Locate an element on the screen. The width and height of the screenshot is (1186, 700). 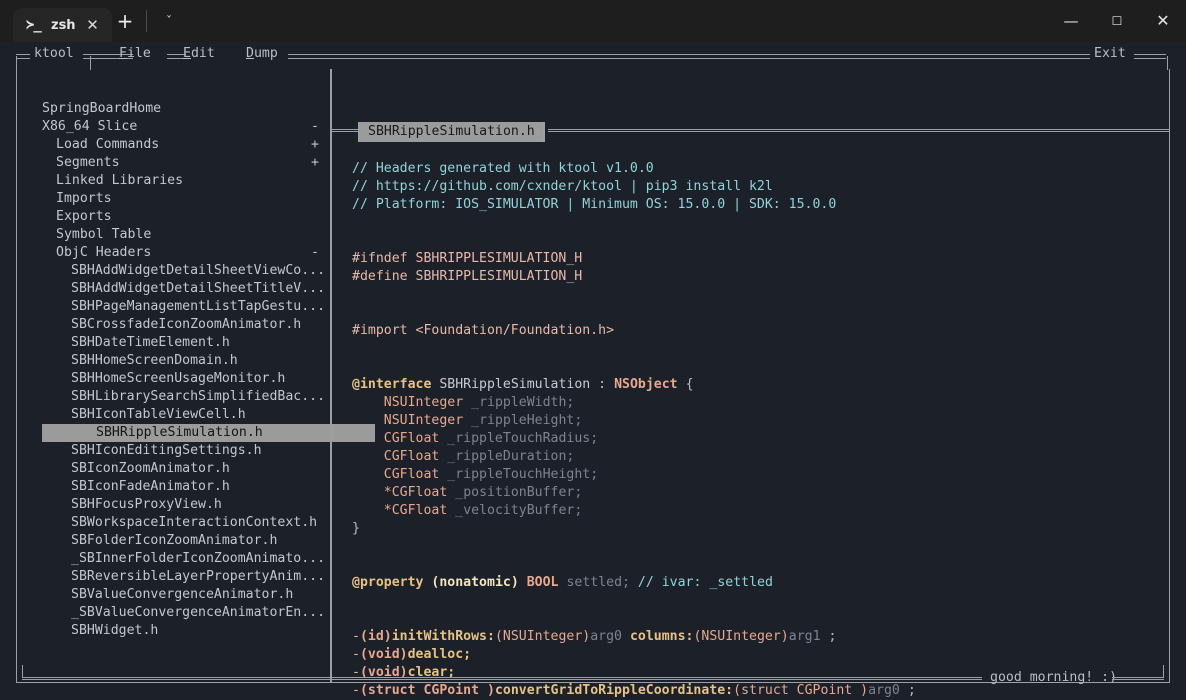
tree-item: ObjC Headers - is located at coordinates (173, 253).